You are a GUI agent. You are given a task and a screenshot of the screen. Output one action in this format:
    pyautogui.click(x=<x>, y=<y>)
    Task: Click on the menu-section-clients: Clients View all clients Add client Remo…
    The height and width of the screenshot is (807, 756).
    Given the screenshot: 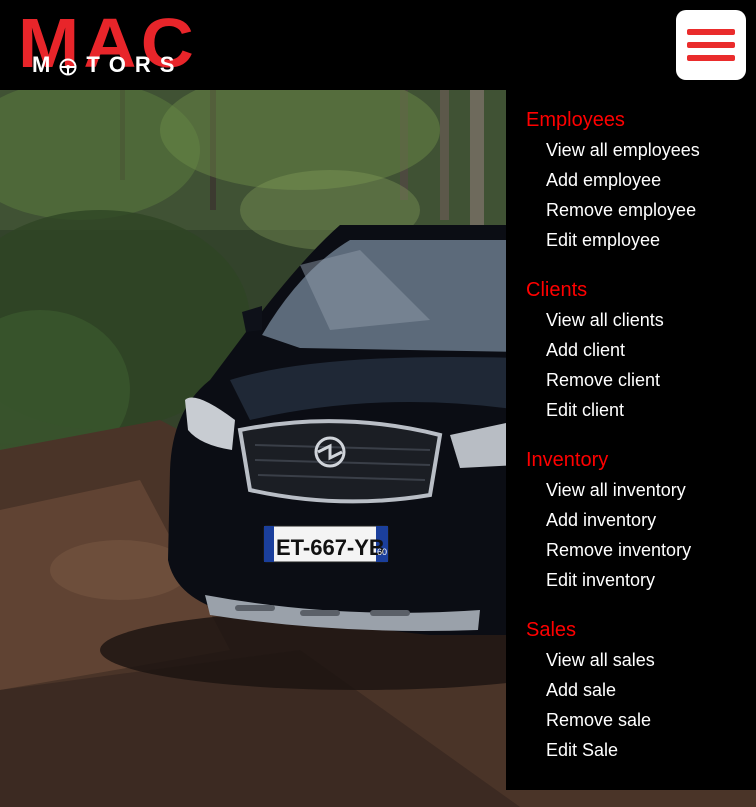 What is the action you would take?
    pyautogui.click(x=595, y=350)
    